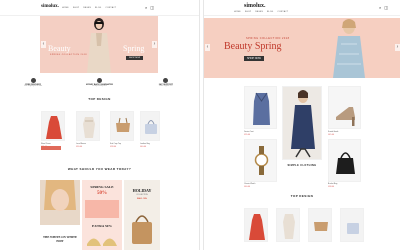 The width and height of the screenshot is (400, 250). I want to click on promo-holiday-sub: COLLECTION, so click(142, 195).